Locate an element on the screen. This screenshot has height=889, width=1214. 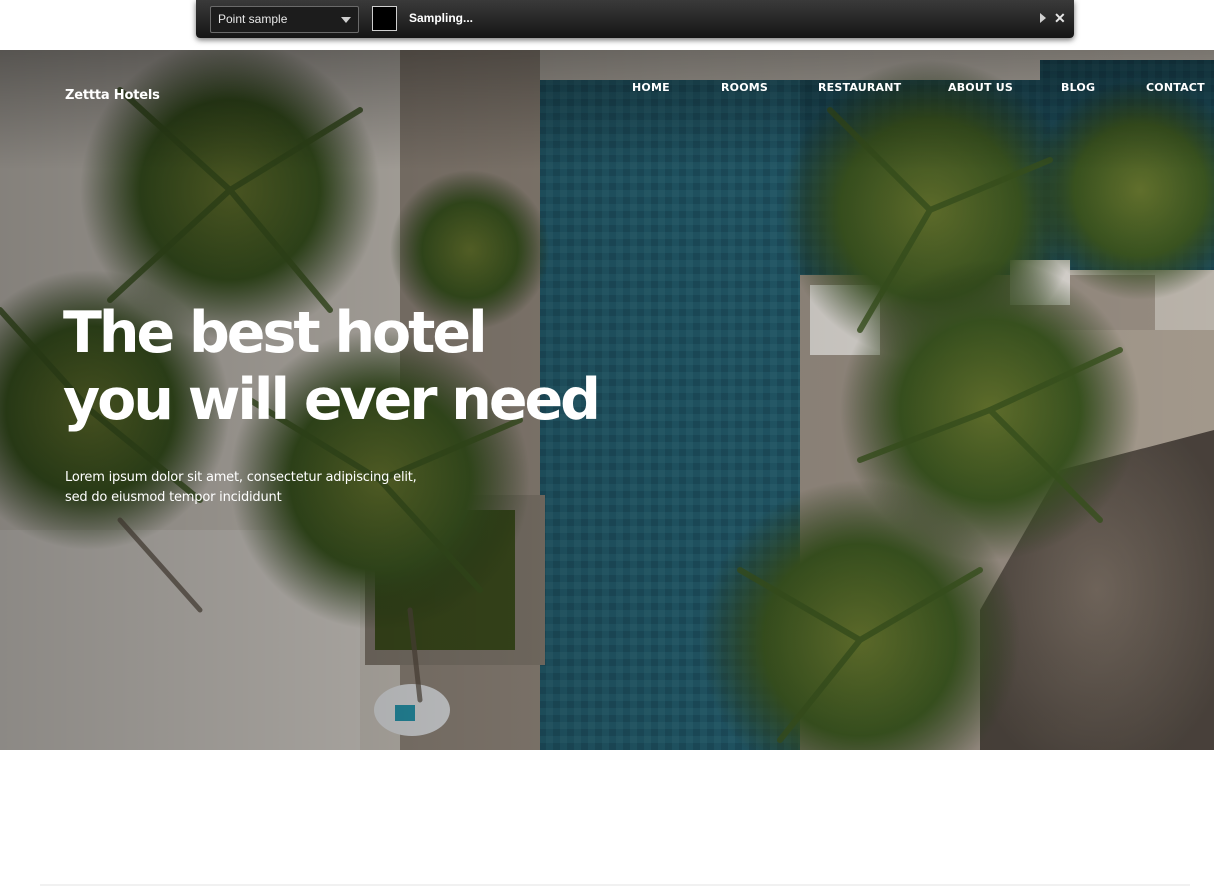
brand-logo: Zettta Hotels is located at coordinates (112, 95).